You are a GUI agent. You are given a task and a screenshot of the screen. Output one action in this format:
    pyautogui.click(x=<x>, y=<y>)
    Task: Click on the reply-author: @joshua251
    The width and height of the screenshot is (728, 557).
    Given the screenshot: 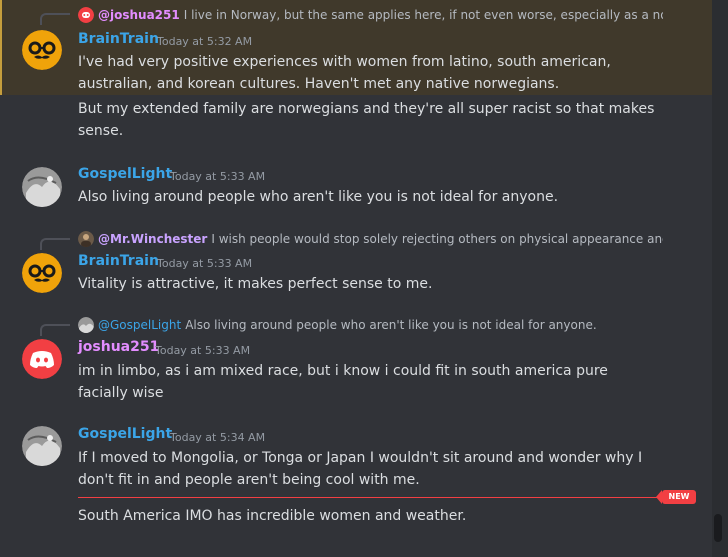 What is the action you would take?
    pyautogui.click(x=139, y=15)
    